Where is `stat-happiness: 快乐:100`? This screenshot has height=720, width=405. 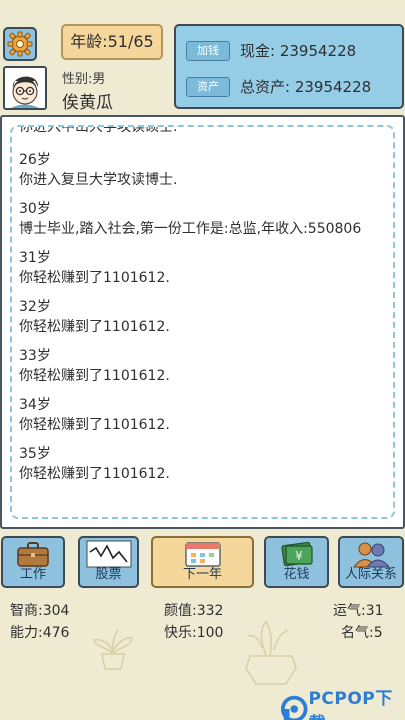
stat-happiness: 快乐:100 is located at coordinates (194, 633).